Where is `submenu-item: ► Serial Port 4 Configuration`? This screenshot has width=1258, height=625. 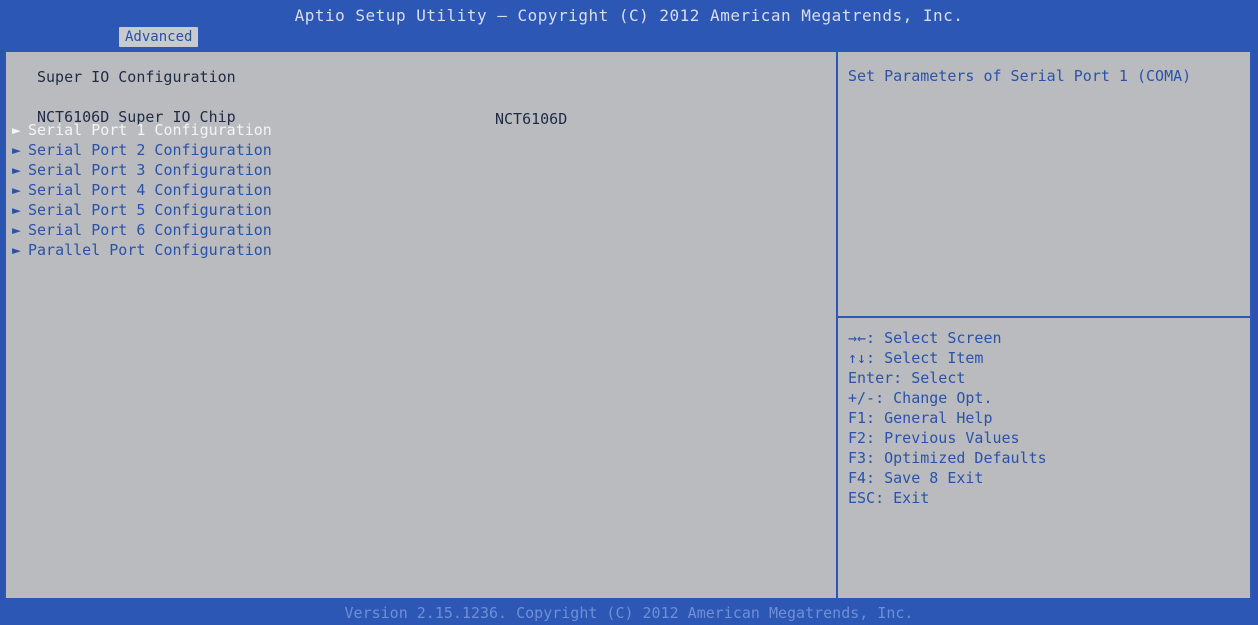
submenu-item: ► Serial Port 4 Configuration is located at coordinates (142, 190).